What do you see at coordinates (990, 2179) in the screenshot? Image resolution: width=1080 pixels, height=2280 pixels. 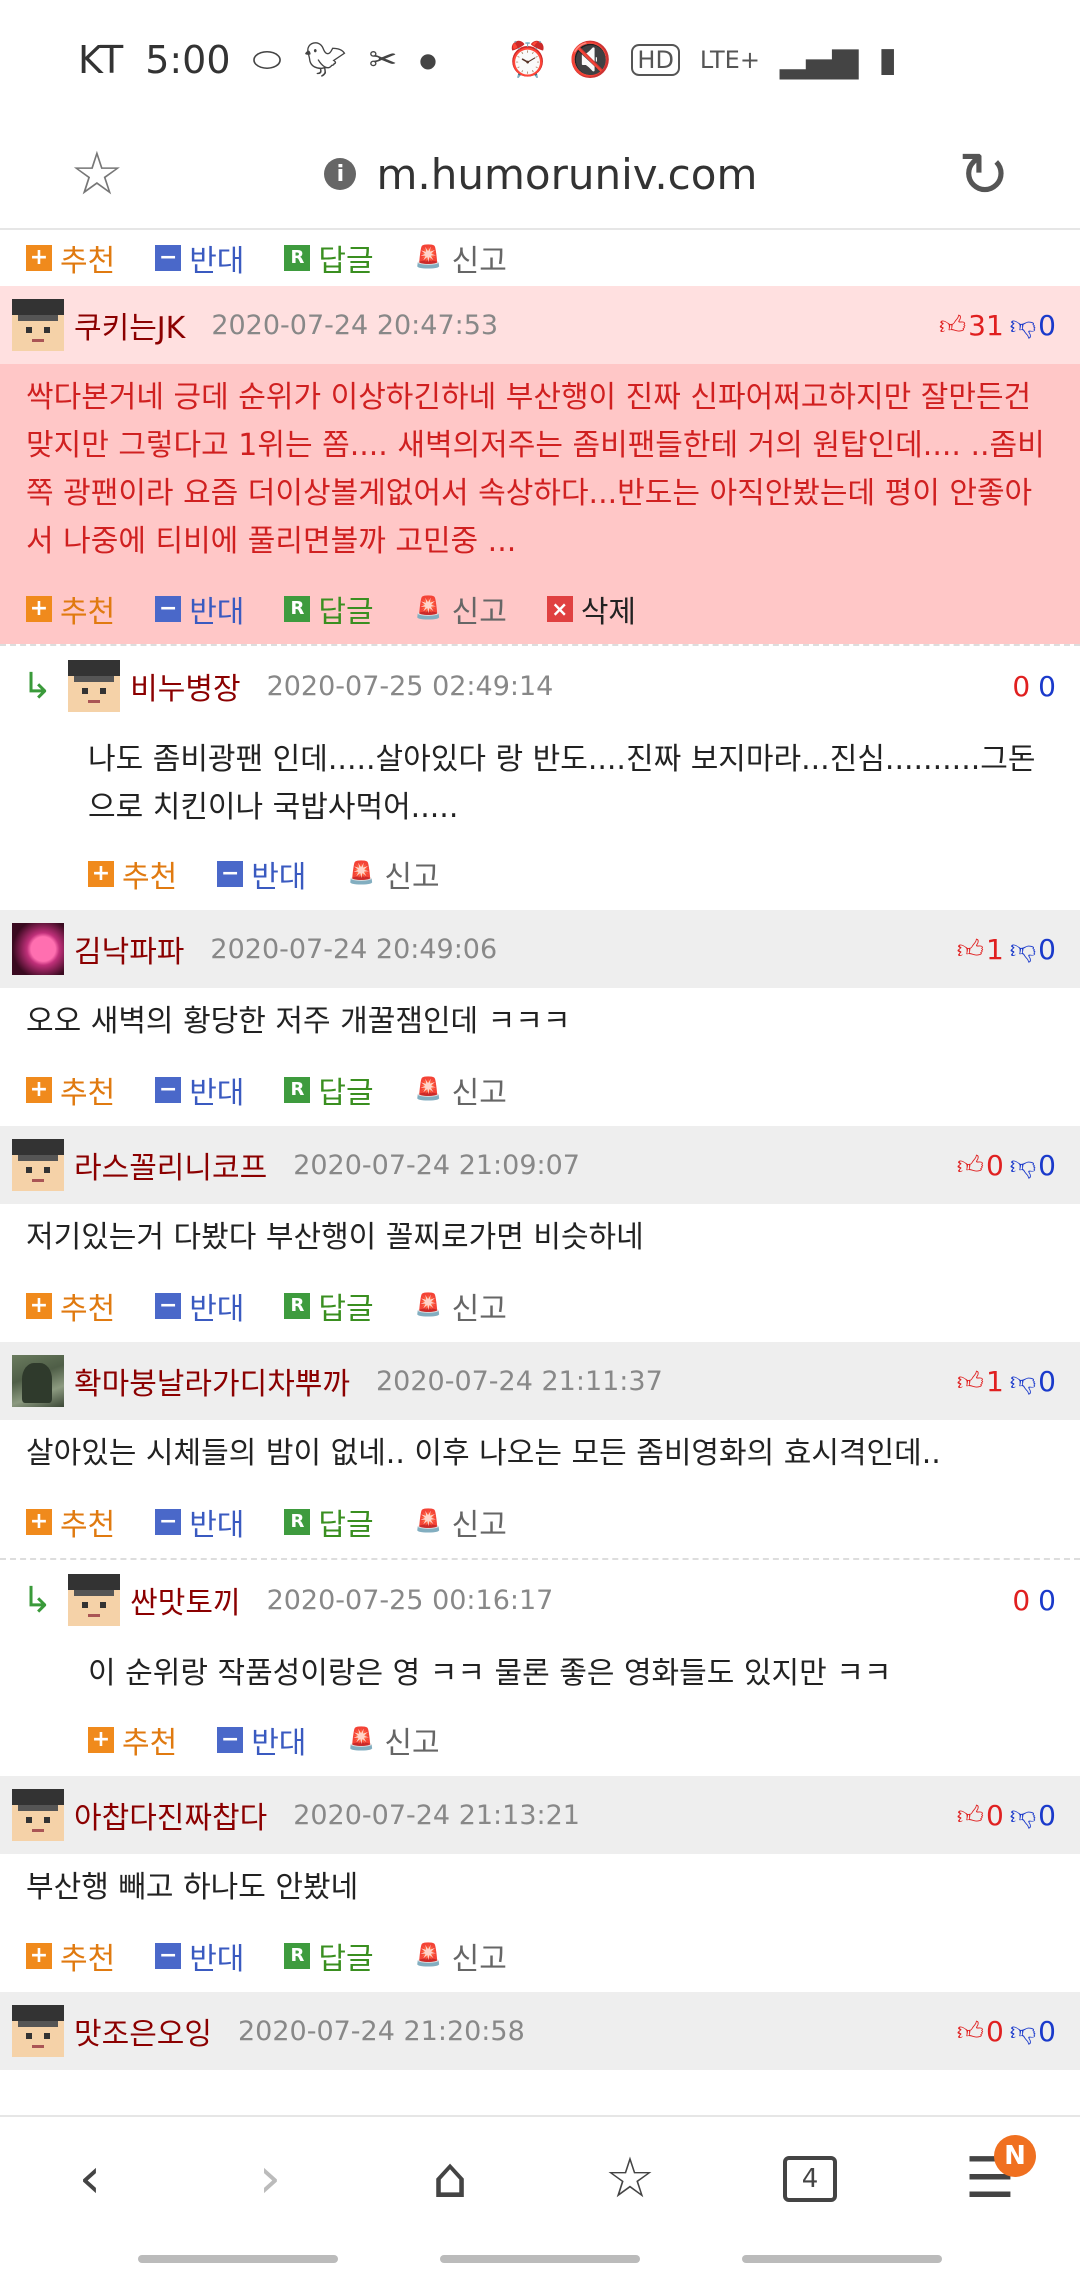 I see `menu-button: ☰ N` at bounding box center [990, 2179].